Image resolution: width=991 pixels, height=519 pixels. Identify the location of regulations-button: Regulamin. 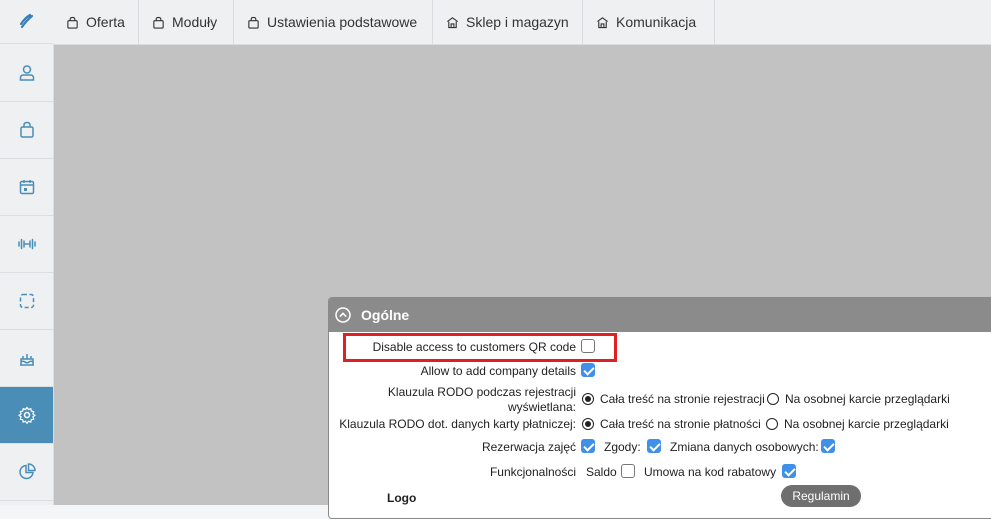
(821, 496).